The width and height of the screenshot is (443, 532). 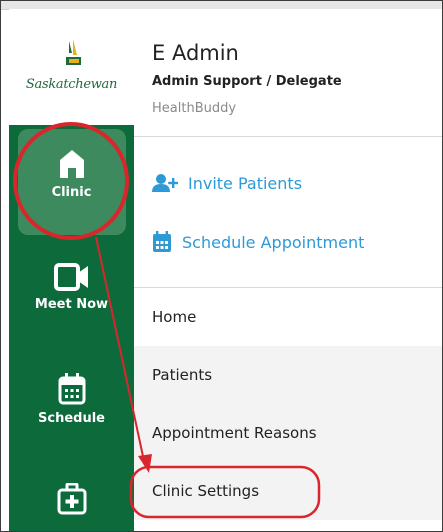 What do you see at coordinates (71, 418) in the screenshot?
I see `sidebar-item-label: Schedule` at bounding box center [71, 418].